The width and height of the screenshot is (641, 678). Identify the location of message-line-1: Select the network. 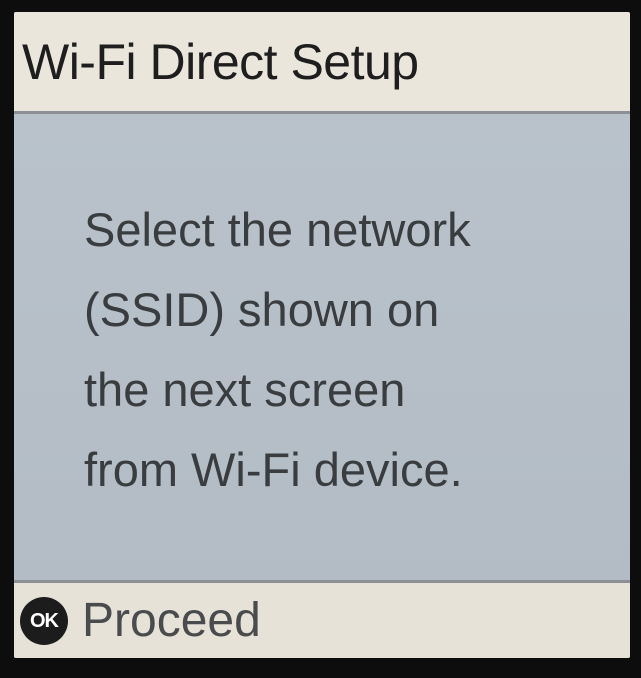
(277, 229).